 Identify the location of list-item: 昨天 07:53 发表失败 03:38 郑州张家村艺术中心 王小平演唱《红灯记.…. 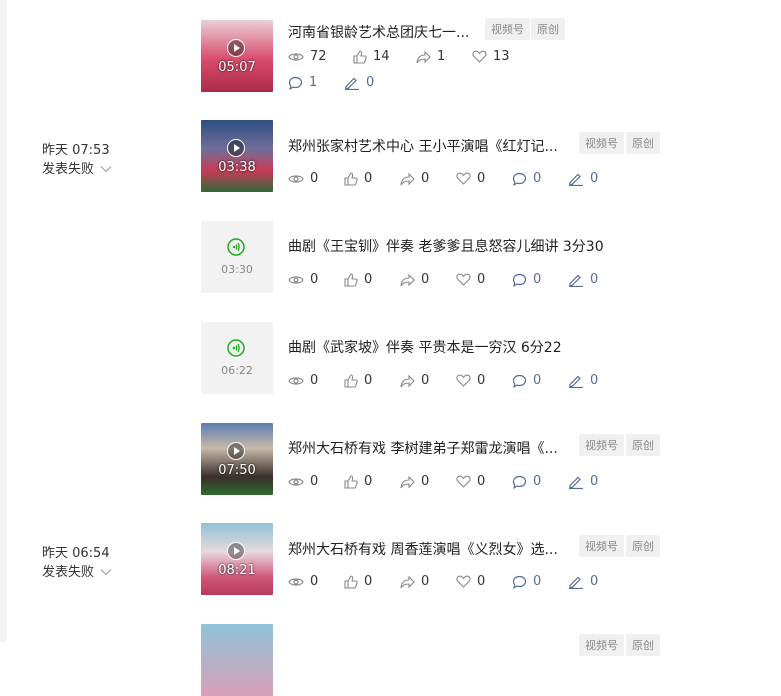
(390, 156).